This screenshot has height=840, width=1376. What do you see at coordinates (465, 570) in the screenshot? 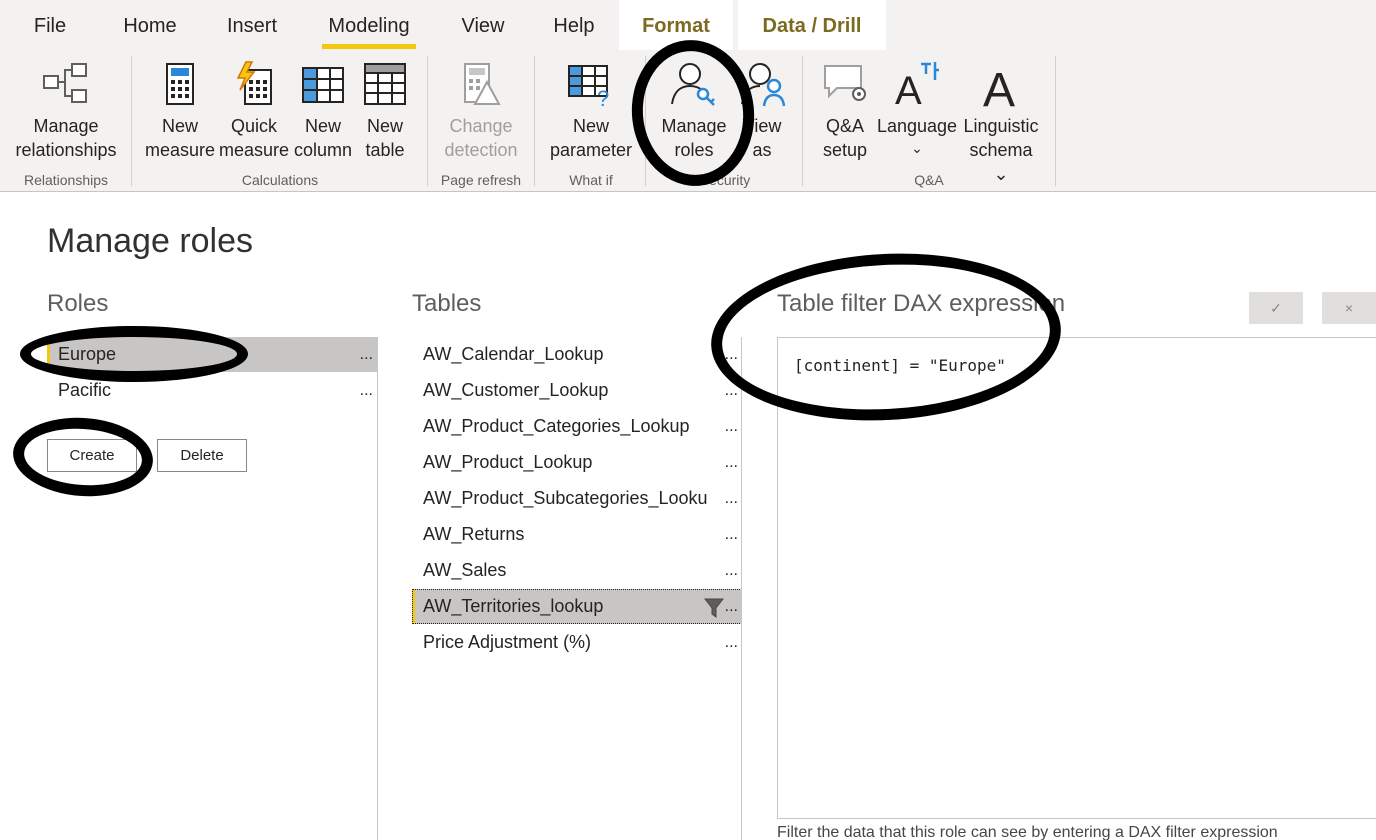
I see `table-name: AW_Sales` at bounding box center [465, 570].